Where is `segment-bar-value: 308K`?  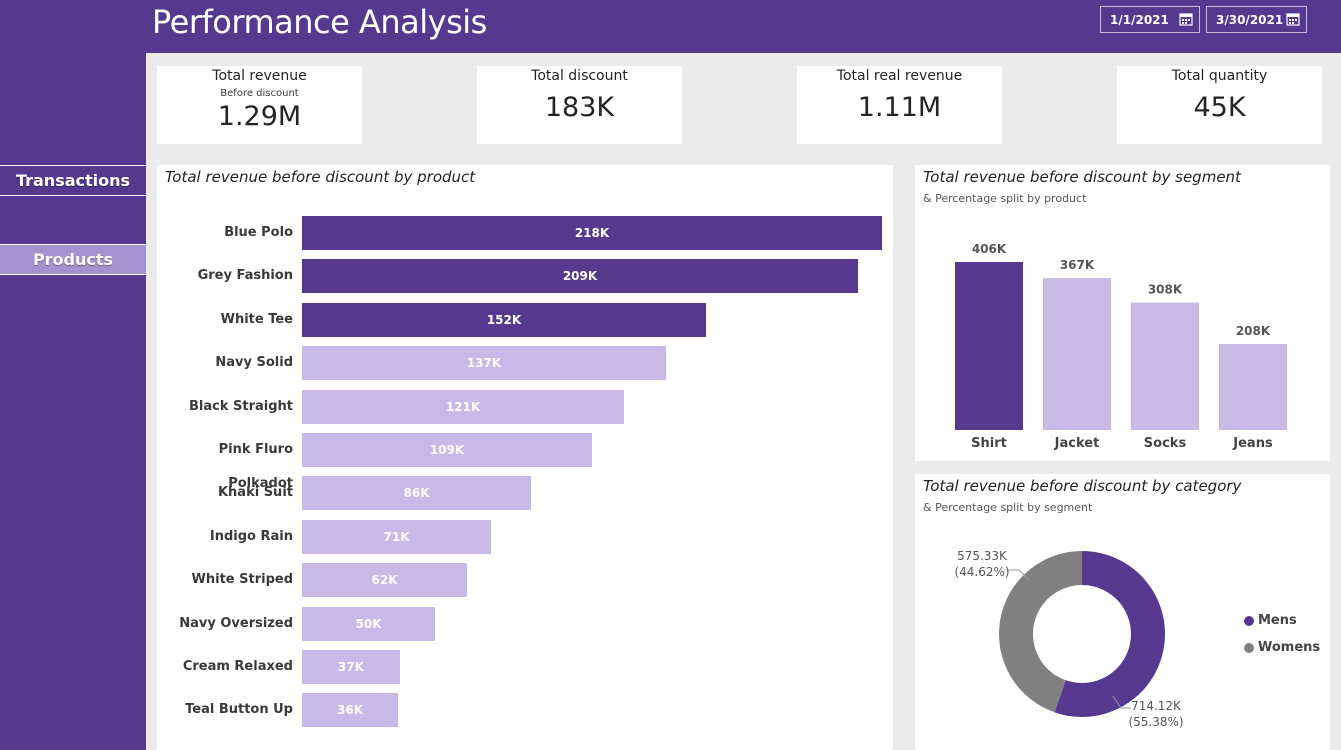
segment-bar-value: 308K is located at coordinates (1165, 290).